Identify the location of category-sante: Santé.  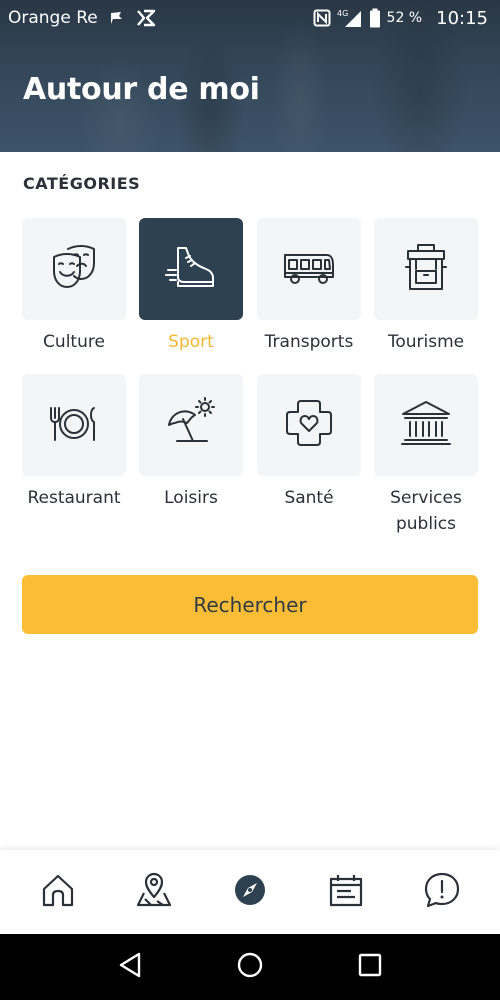
(309, 442).